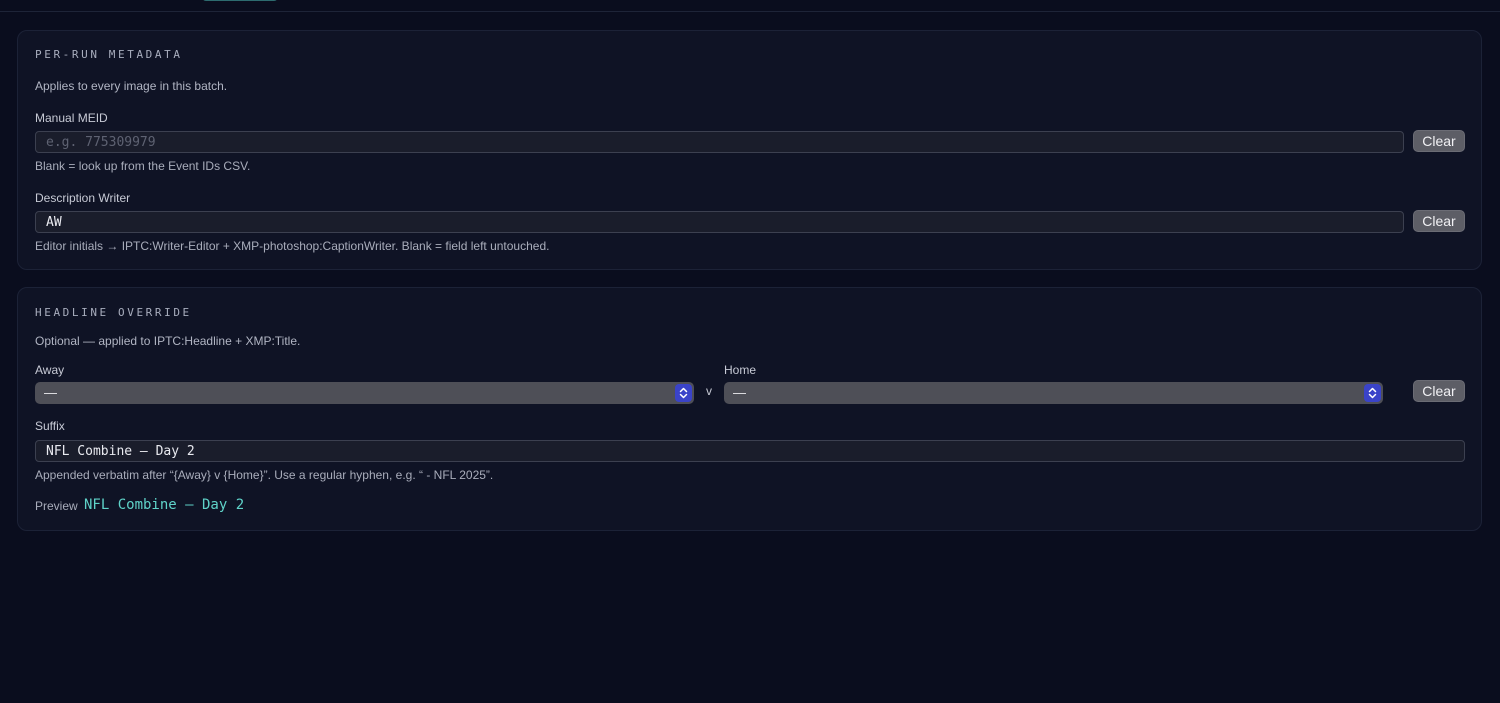 The width and height of the screenshot is (1500, 703). I want to click on suffix-label: Suffix, so click(50, 426).